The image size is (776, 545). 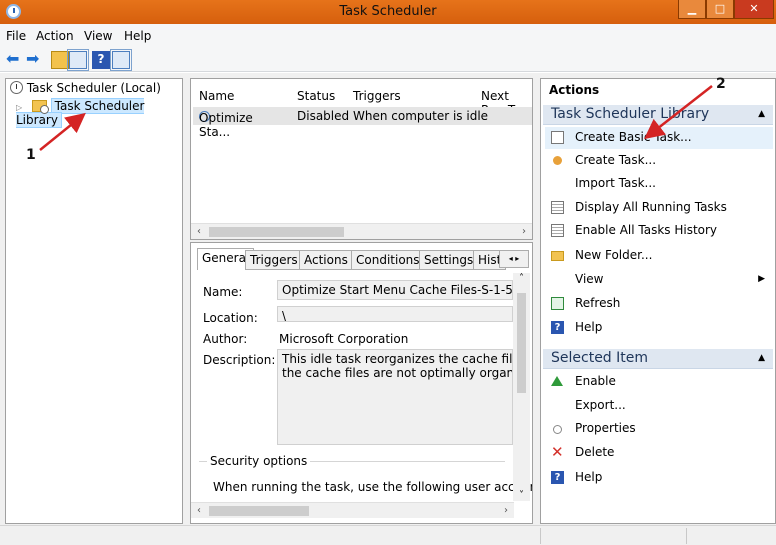 I want to click on scroll-down-icon: ˅, so click(x=521, y=495).